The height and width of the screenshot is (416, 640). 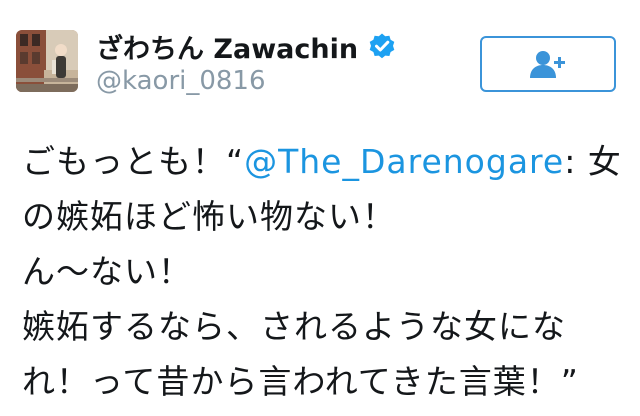 What do you see at coordinates (246, 81) in the screenshot?
I see `user-handle: @kaori_0816` at bounding box center [246, 81].